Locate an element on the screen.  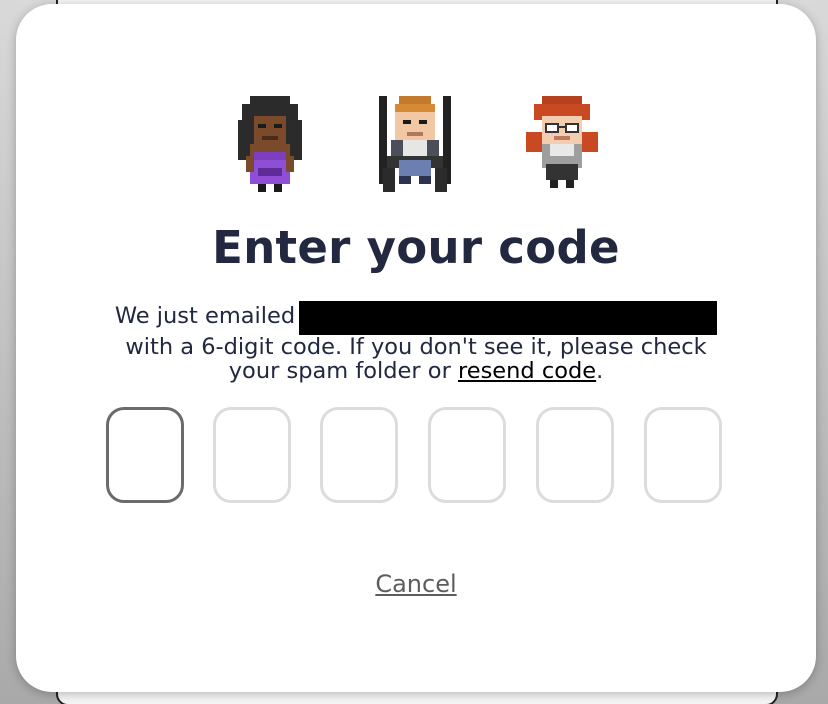
pixel-avatar-woman-icon is located at coordinates (270, 144).